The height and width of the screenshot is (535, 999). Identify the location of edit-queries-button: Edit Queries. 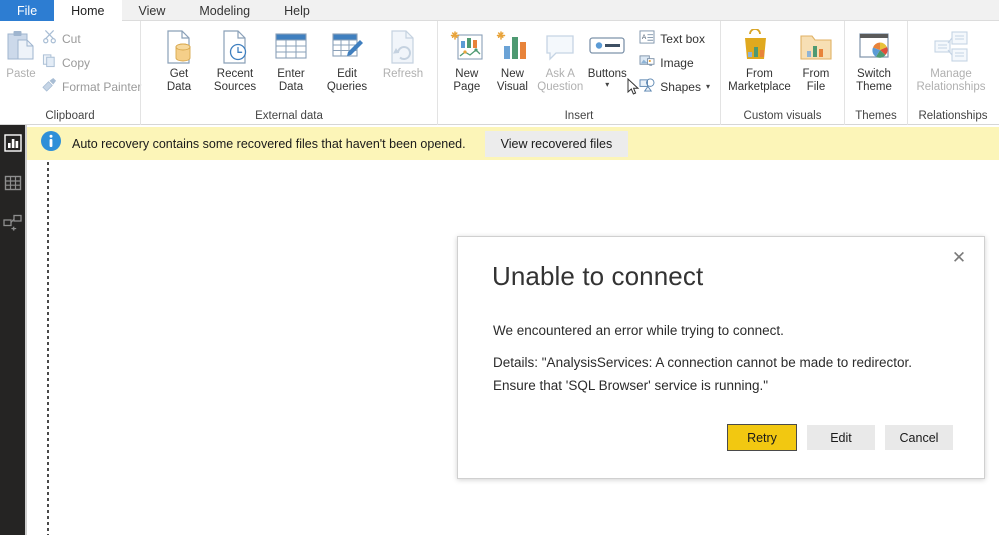
(347, 59).